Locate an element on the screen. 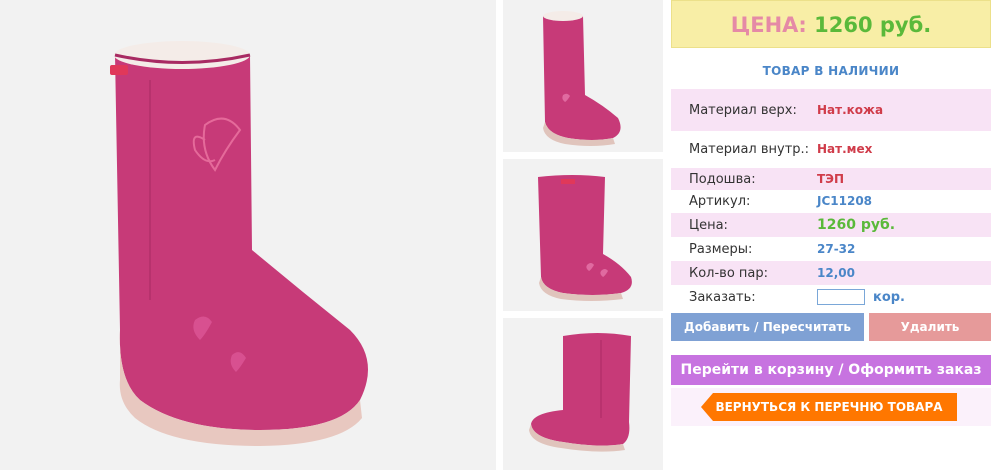 The width and height of the screenshot is (1008, 475). spec-row-article: Артикул: JC11208 is located at coordinates (831, 201).